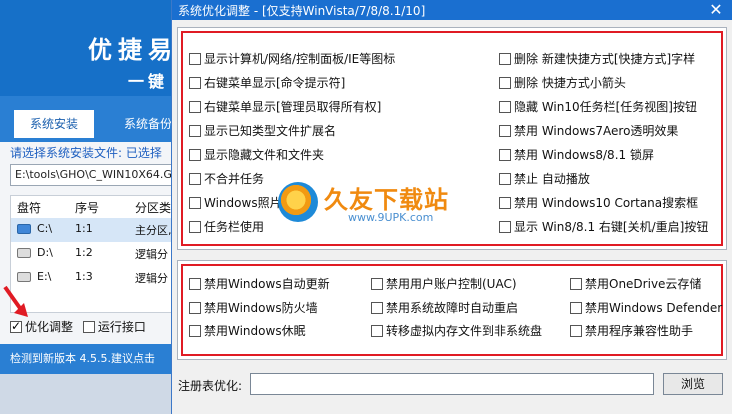 The width and height of the screenshot is (732, 414). What do you see at coordinates (716, 10) in the screenshot?
I see `close-button: ✕` at bounding box center [716, 10].